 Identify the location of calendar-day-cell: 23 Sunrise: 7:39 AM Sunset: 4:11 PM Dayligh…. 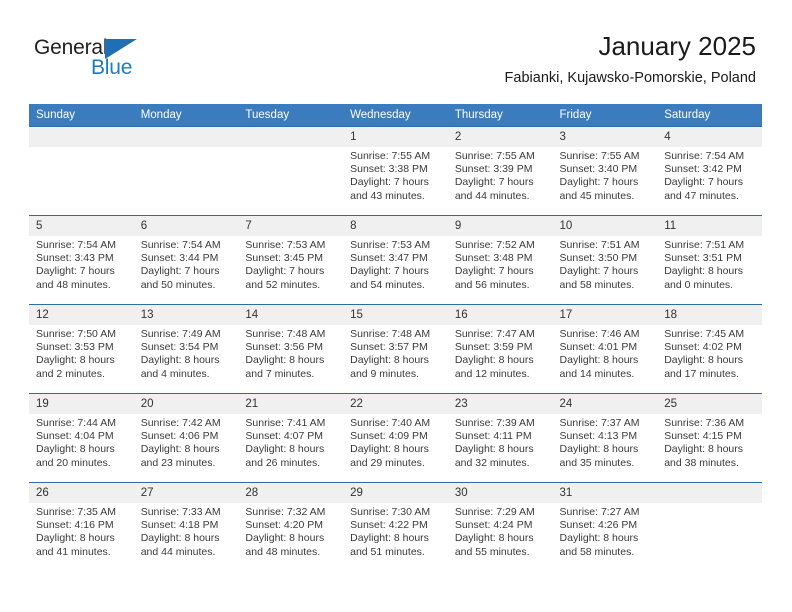
(500, 438).